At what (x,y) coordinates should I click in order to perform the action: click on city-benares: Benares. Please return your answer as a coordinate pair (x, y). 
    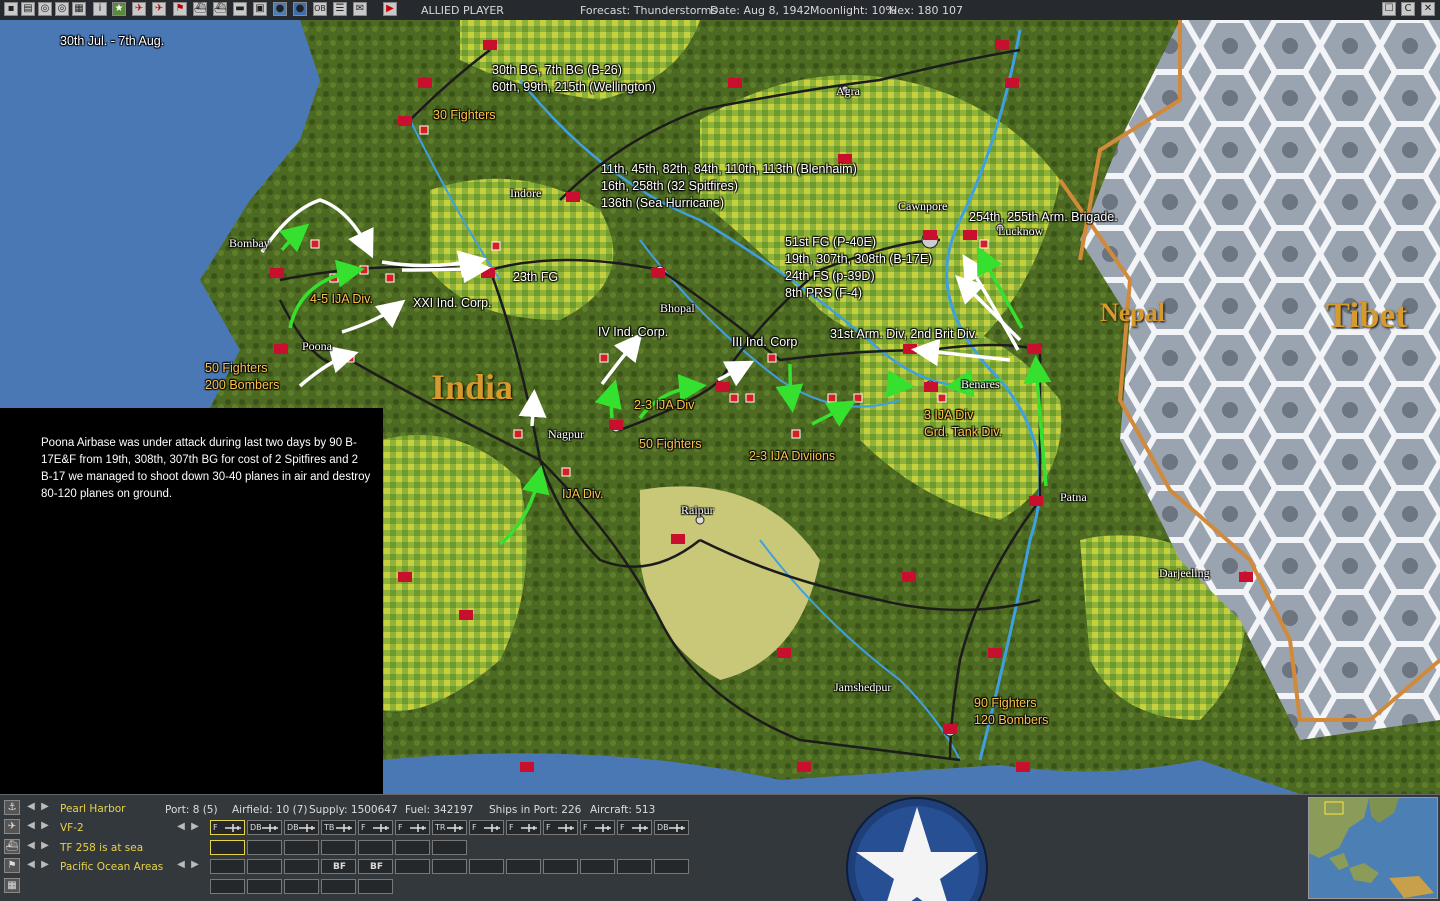
    Looking at the image, I should click on (980, 384).